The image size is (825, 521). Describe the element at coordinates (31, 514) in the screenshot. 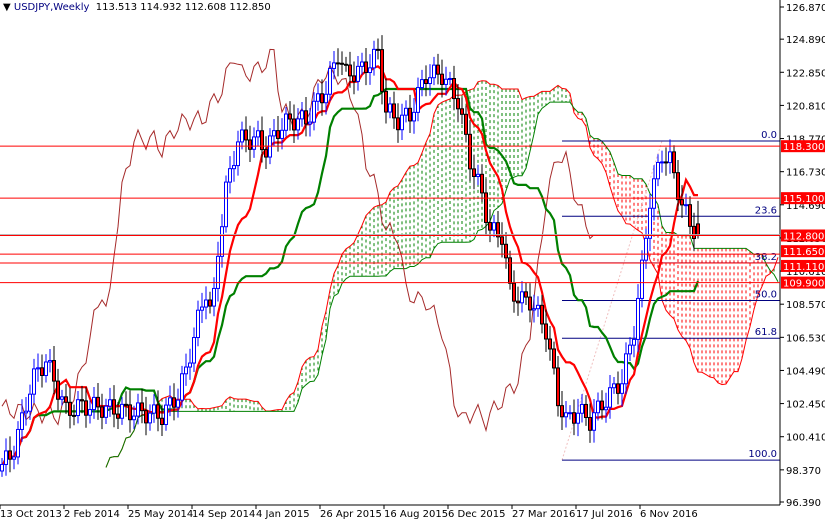

I see `time-tick-label: 13 Oct 2013` at that location.